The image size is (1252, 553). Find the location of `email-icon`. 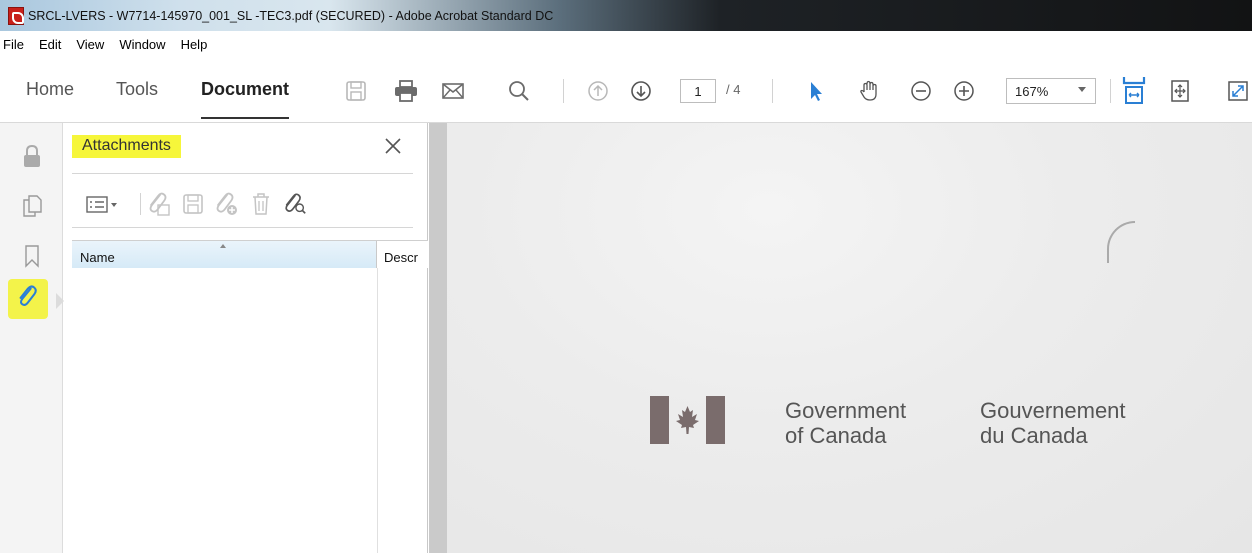

email-icon is located at coordinates (453, 91).